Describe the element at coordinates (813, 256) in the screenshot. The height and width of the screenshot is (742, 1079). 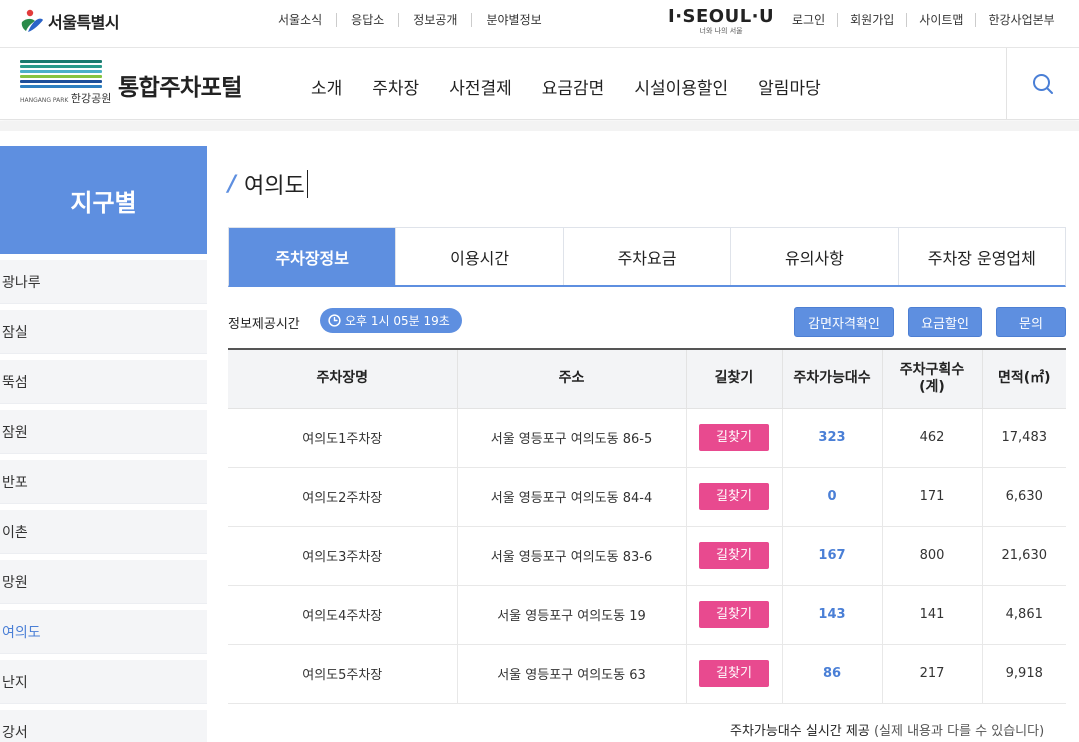
I see `tab-notes: 유의사항` at that location.